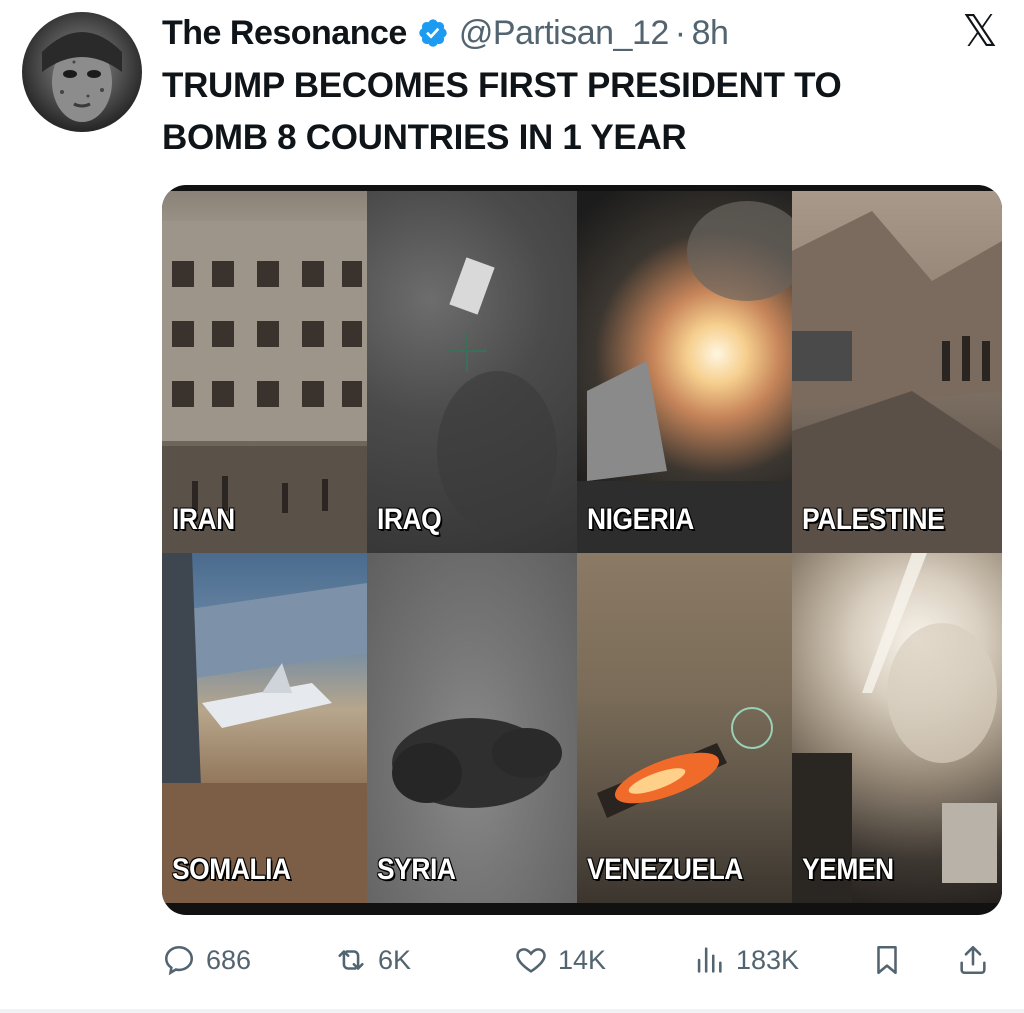 The width and height of the screenshot is (1024, 1013). I want to click on bookmark-button, so click(892, 960).